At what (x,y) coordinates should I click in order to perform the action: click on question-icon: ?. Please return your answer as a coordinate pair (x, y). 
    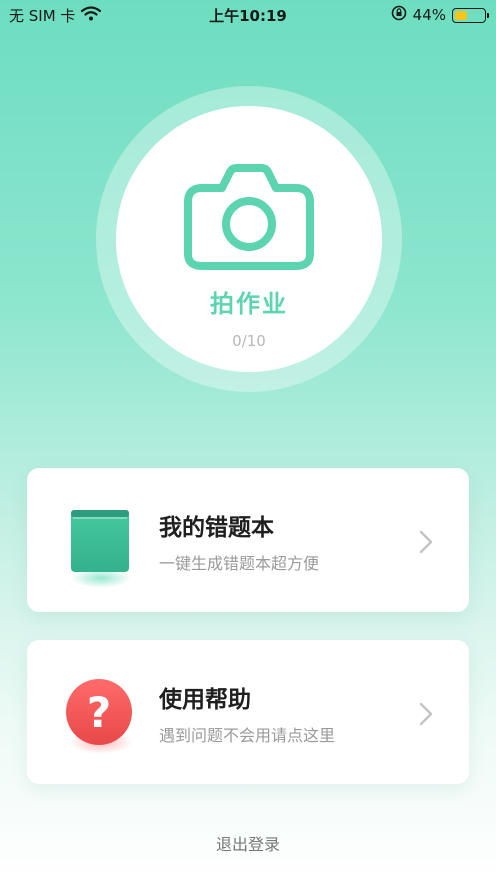
    Looking at the image, I should click on (101, 720).